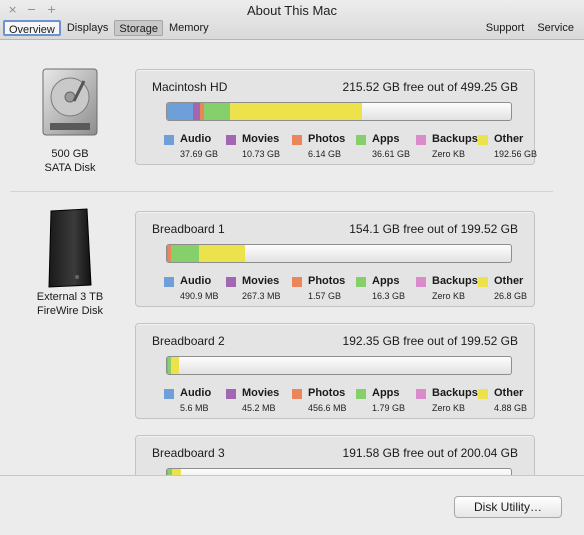  Describe the element at coordinates (70, 311) in the screenshot. I see `device-type: FireWire Disk` at that location.